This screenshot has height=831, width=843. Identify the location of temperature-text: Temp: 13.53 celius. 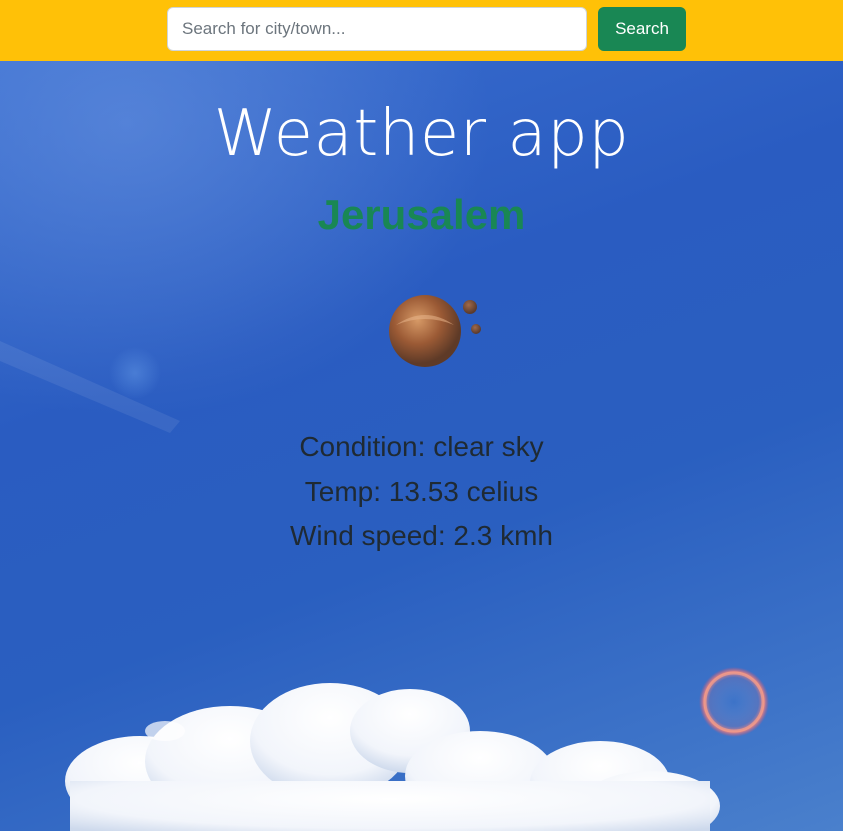
(421, 491).